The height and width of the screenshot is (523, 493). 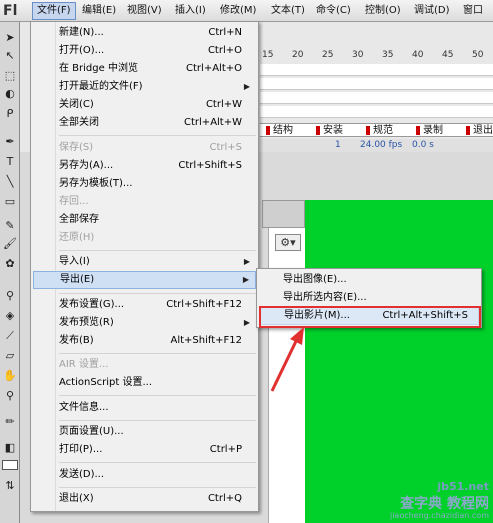 I want to click on menu-item-label: 发布预览(R), so click(x=86, y=322).